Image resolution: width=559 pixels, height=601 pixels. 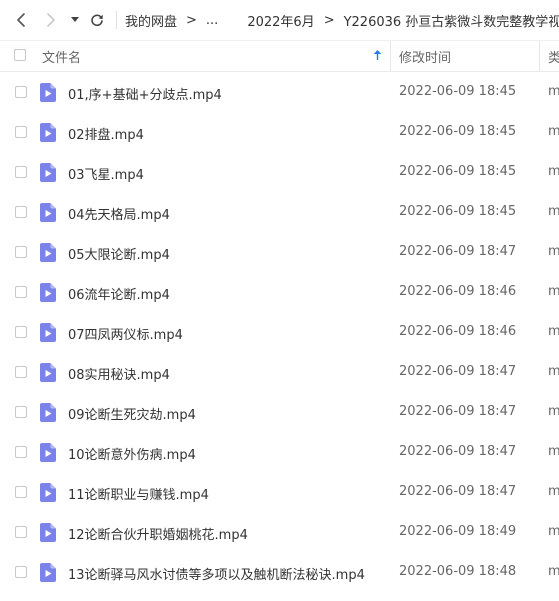 What do you see at coordinates (132, 413) in the screenshot?
I see `file-name: 09论断生死灾劫.mp4` at bounding box center [132, 413].